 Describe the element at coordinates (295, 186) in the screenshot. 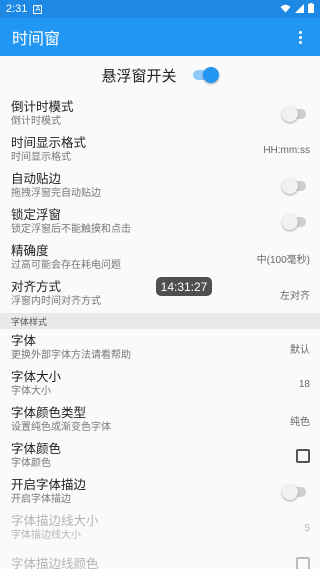

I see `auto-snap-switch` at that location.